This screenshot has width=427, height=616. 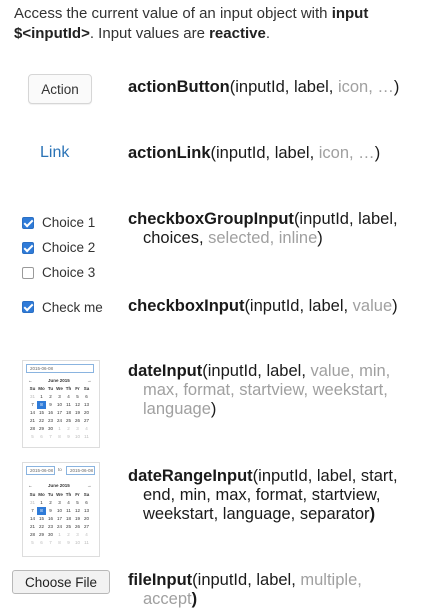 What do you see at coordinates (80, 470) in the screenshot?
I see `date-range-end-field: 2015-06-08` at bounding box center [80, 470].